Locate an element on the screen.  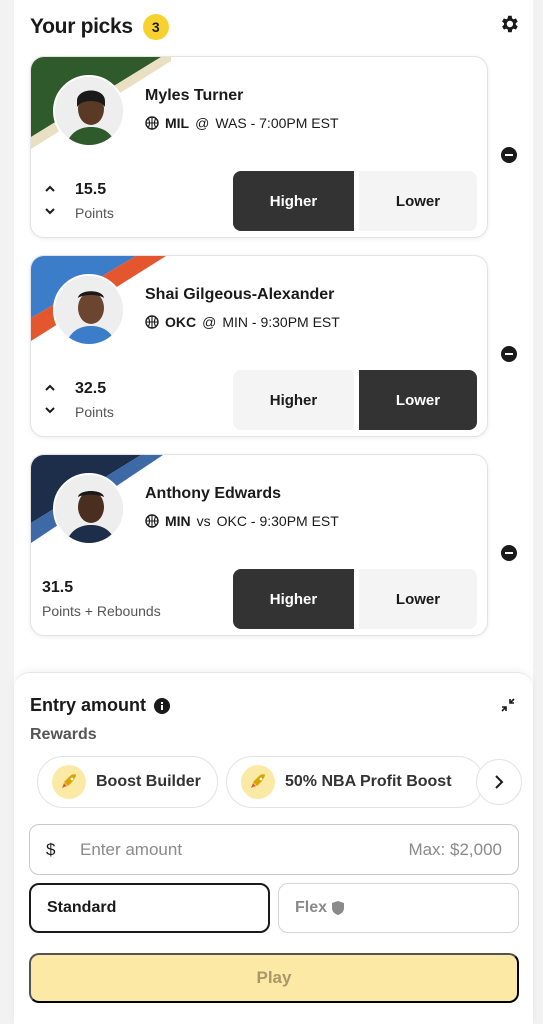
player-name: Shai Gilgeous-Alexander is located at coordinates (240, 294).